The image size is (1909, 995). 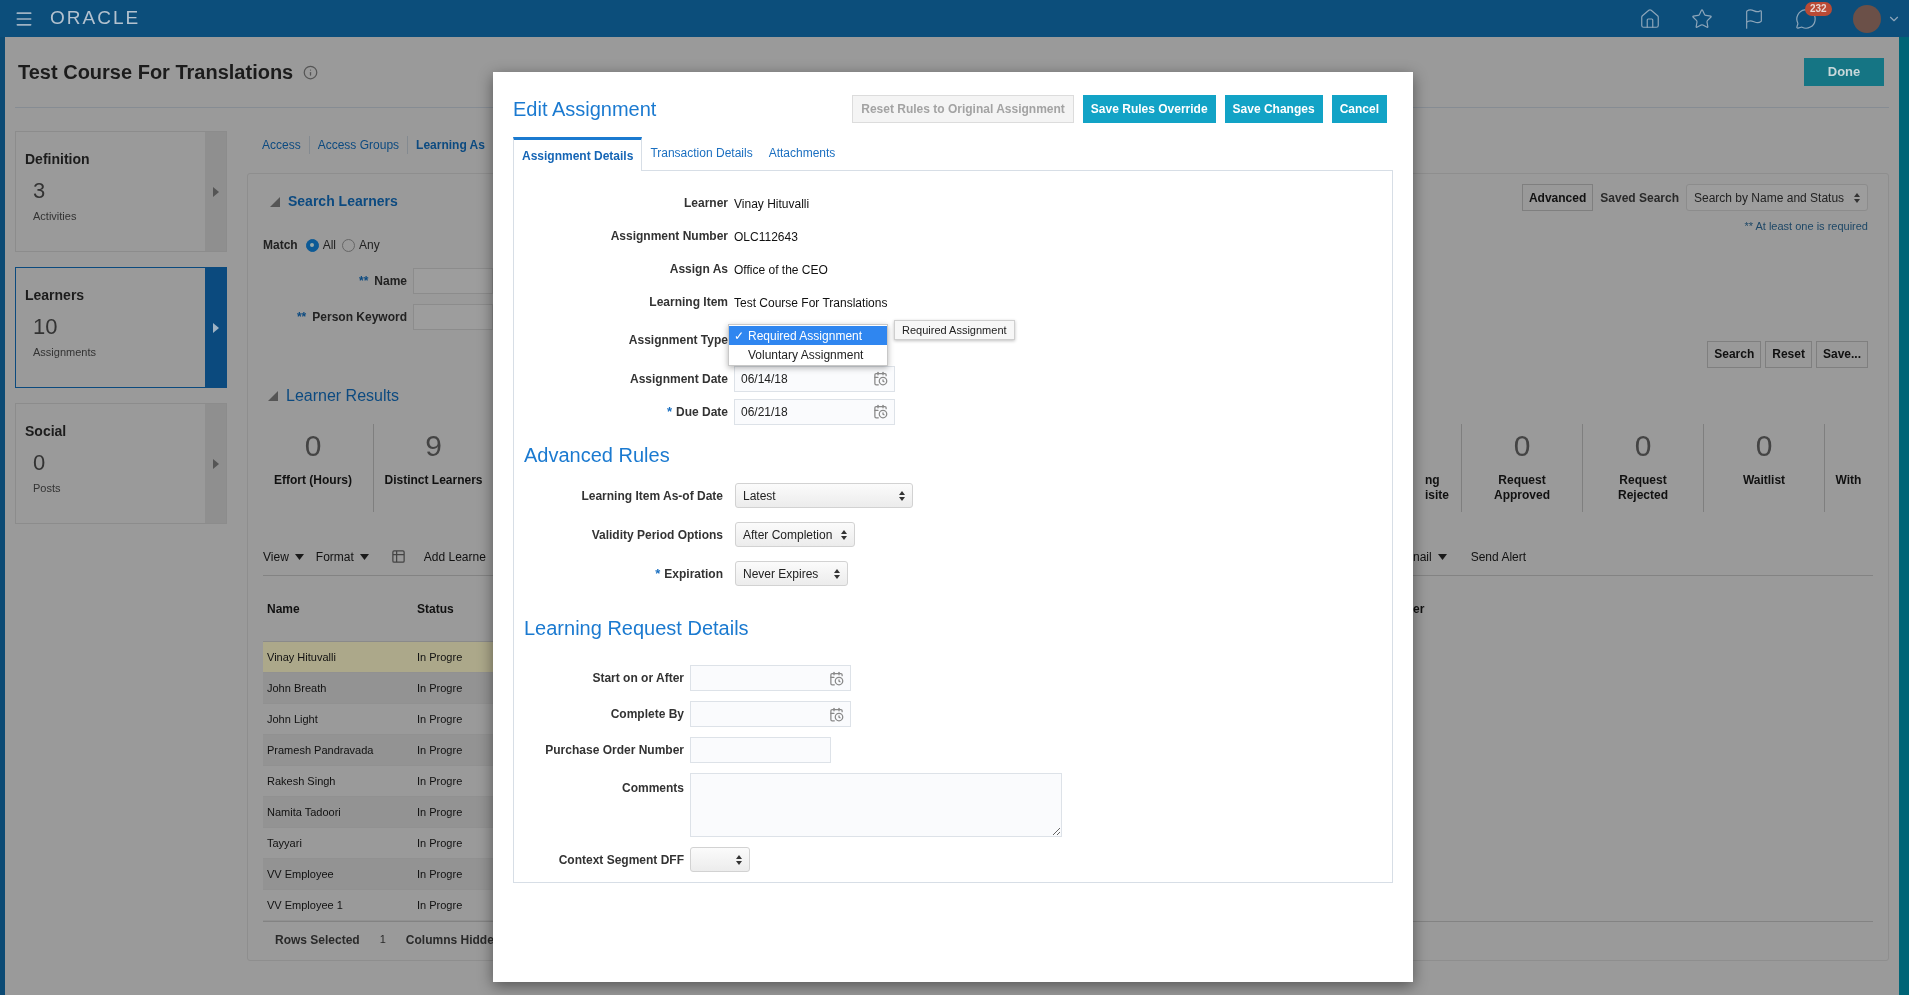 What do you see at coordinates (1777, 197) in the screenshot?
I see `saved-search-select: Search by Name and Status` at bounding box center [1777, 197].